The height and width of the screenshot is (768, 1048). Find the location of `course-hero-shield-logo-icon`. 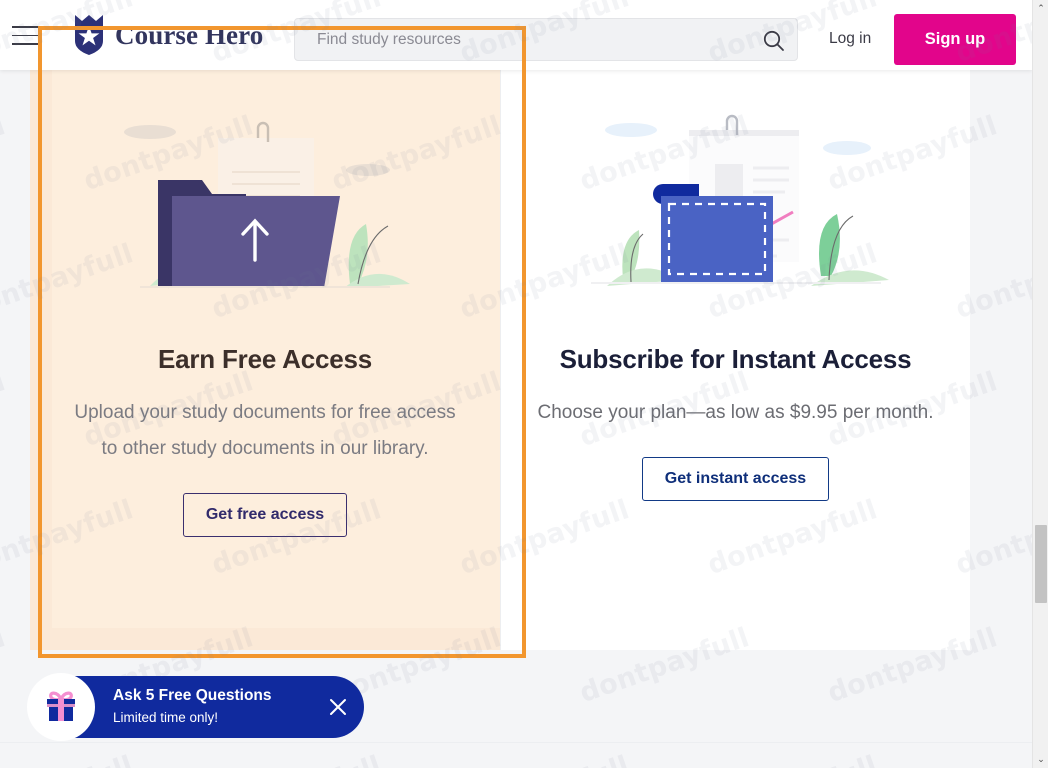

course-hero-shield-logo-icon is located at coordinates (89, 35).